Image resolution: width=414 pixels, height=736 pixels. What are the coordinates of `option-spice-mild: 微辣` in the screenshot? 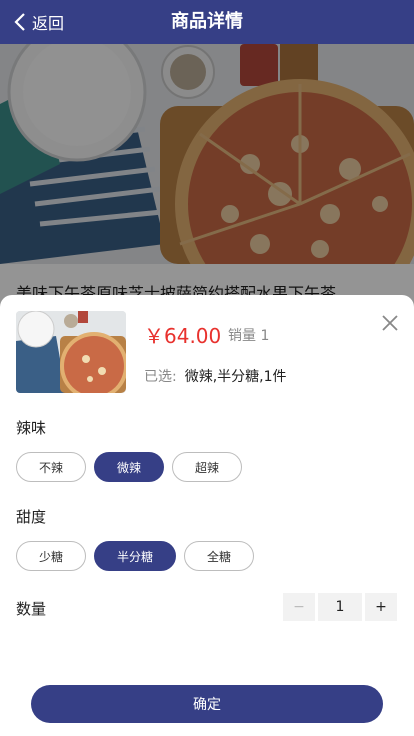 It's located at (129, 467).